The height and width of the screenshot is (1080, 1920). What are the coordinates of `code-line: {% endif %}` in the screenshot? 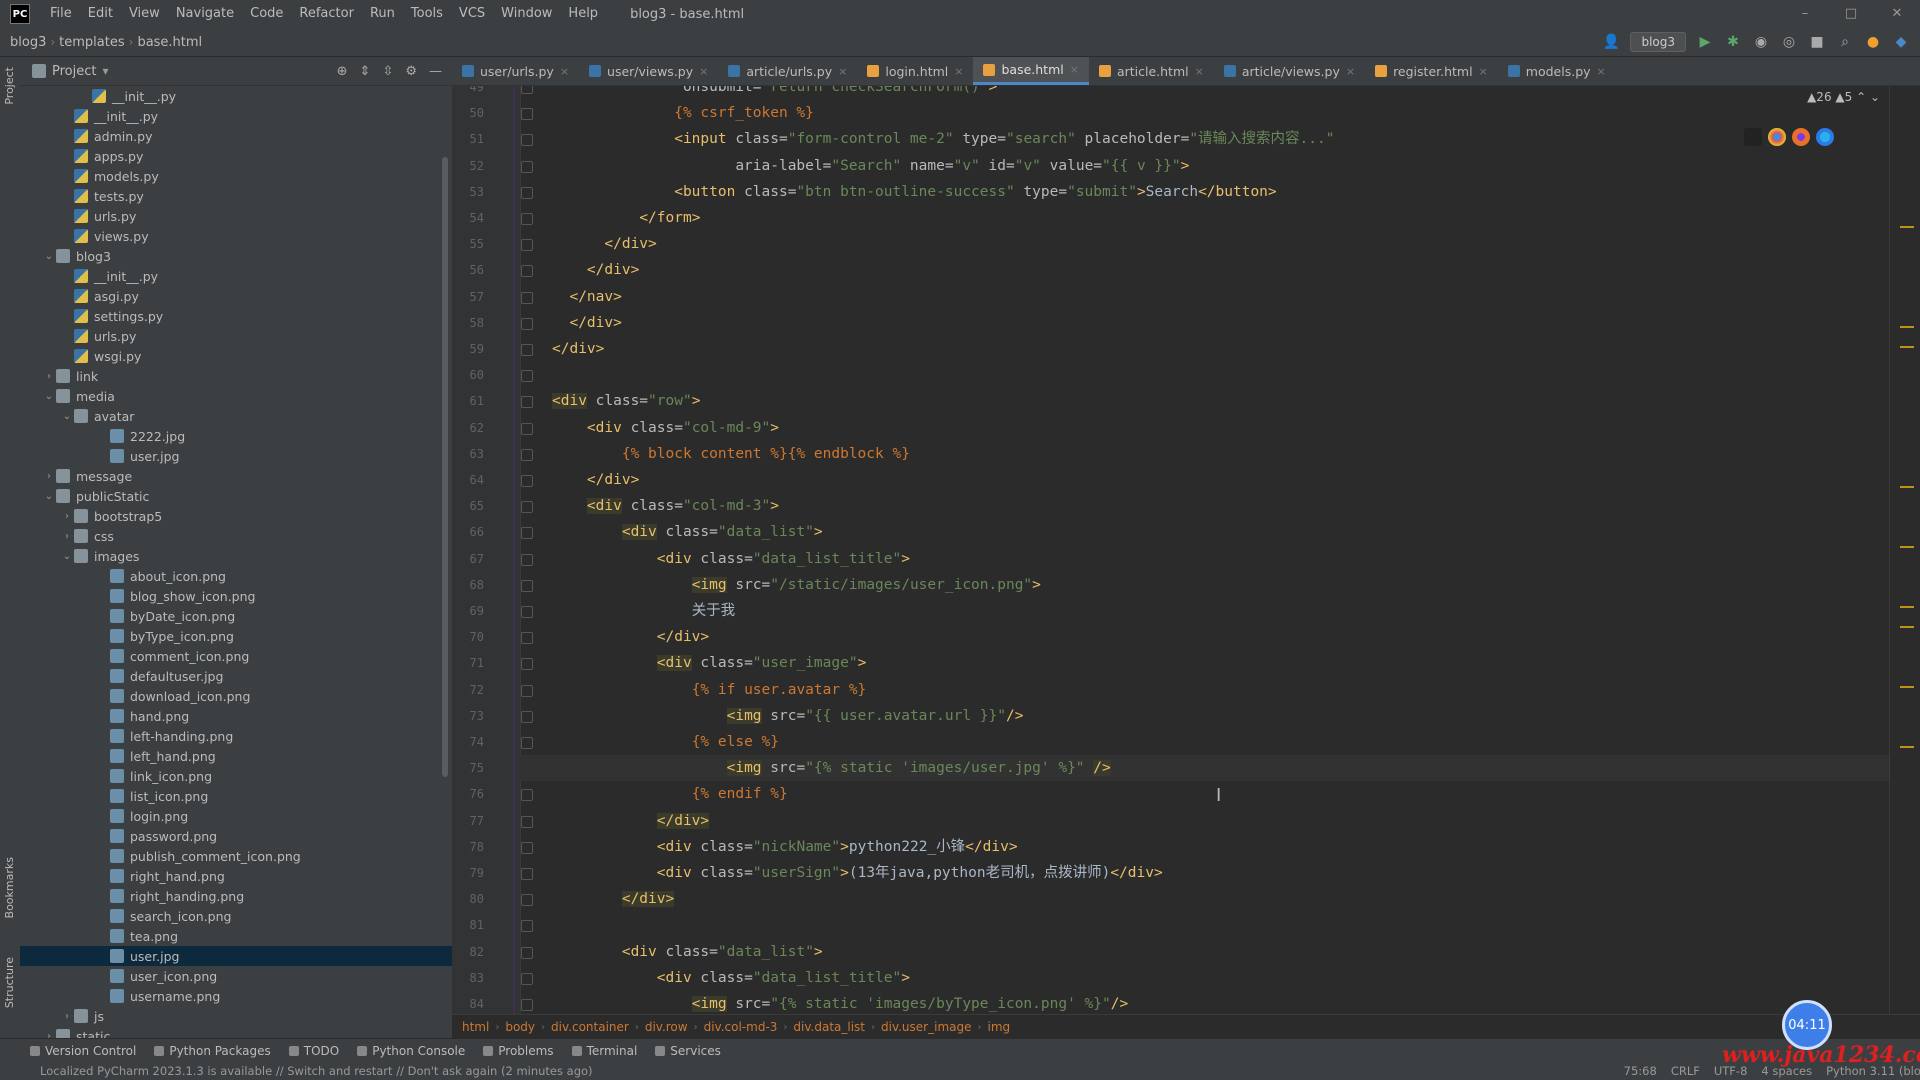 It's located at (670, 794).